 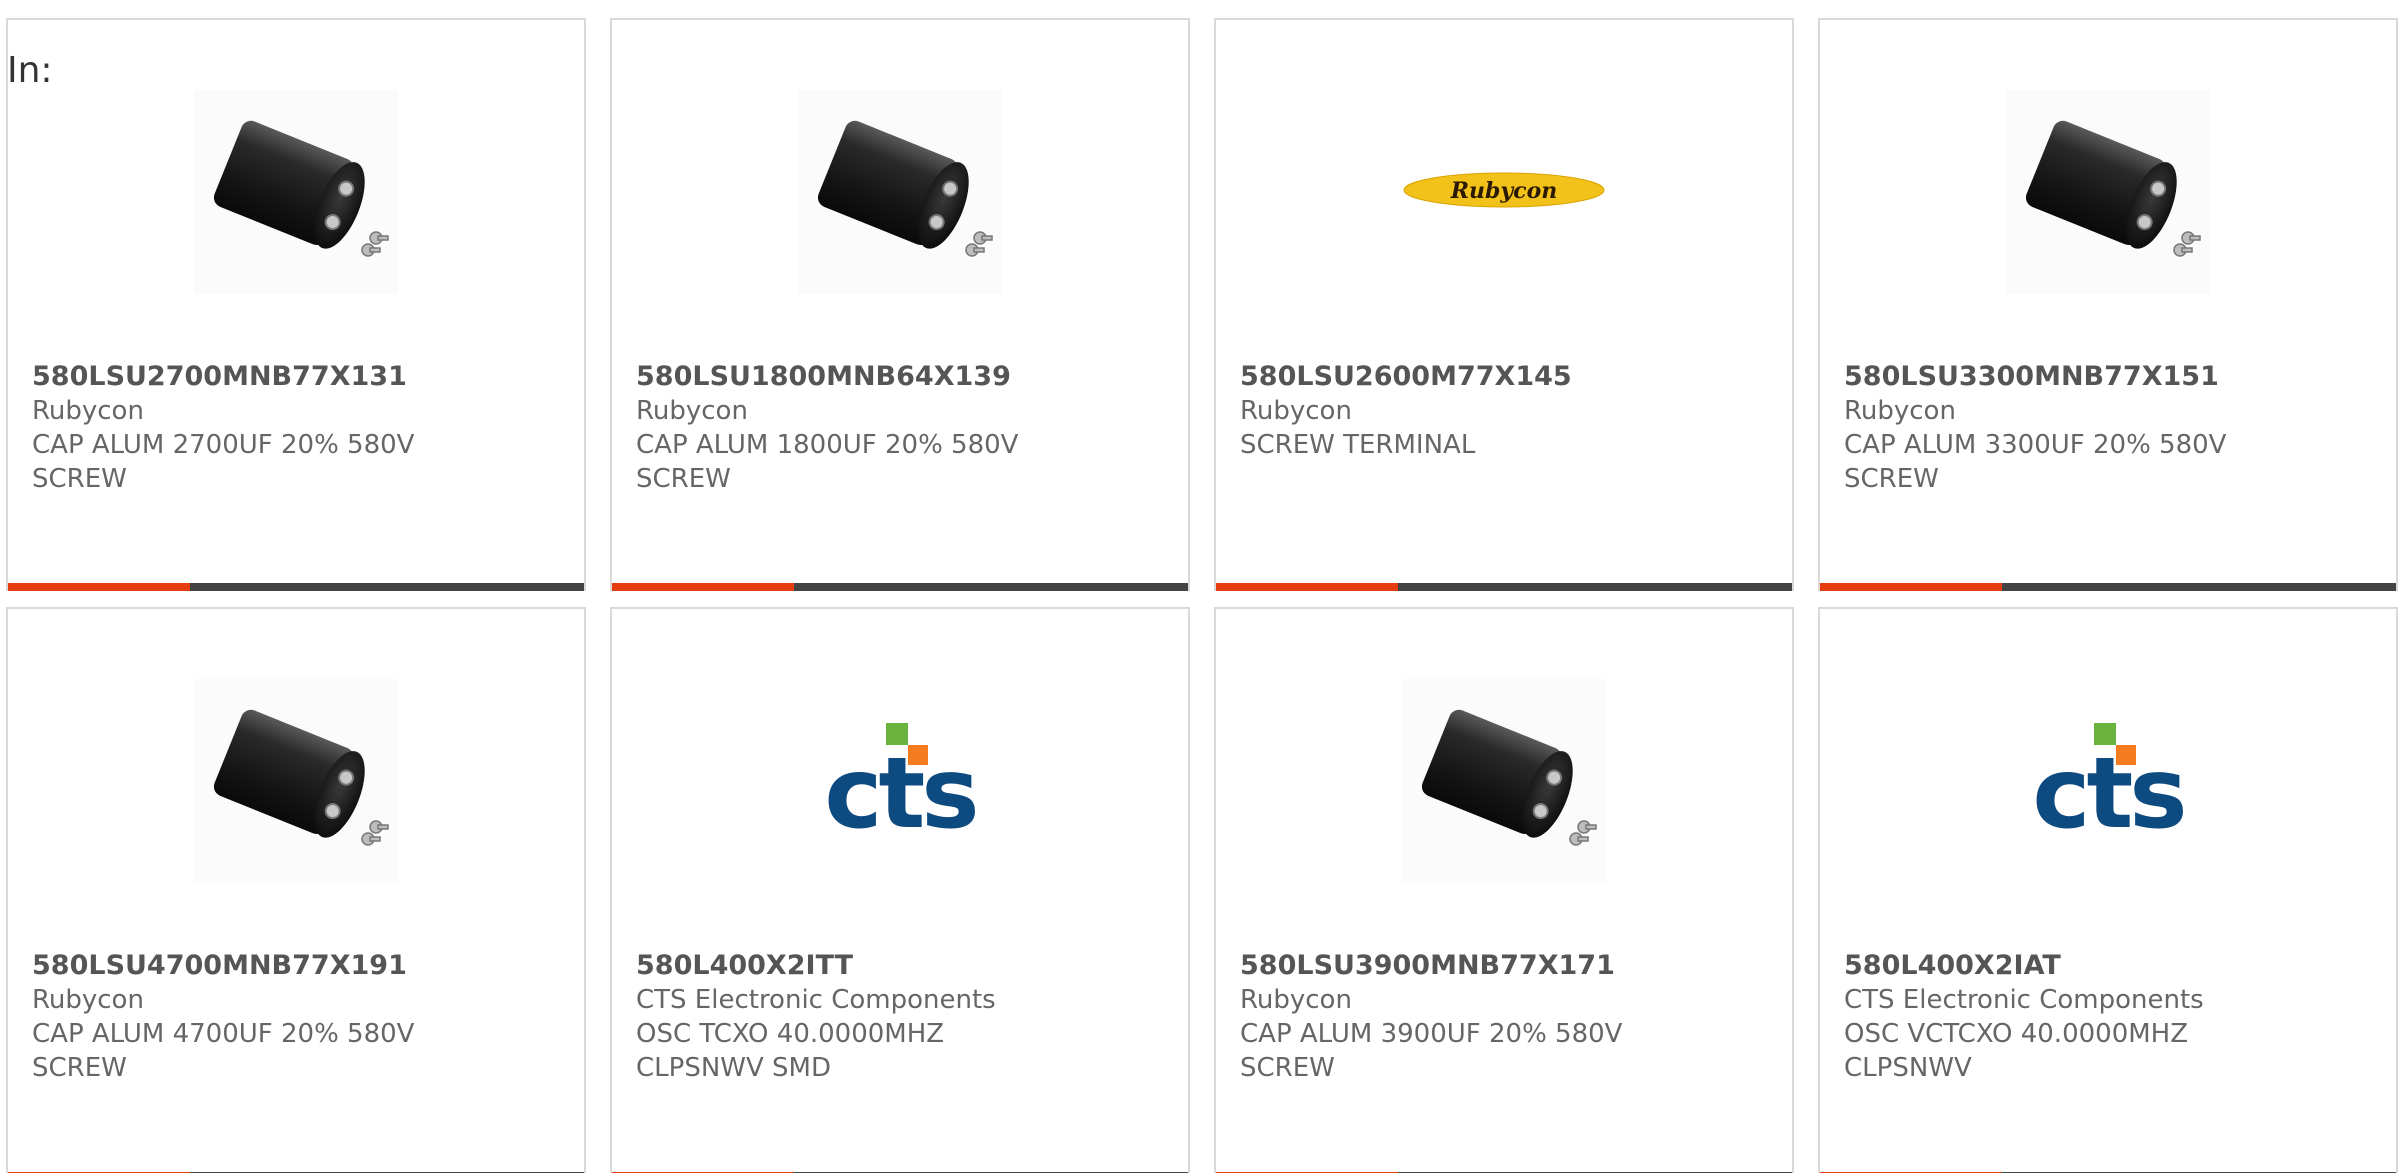 I want to click on part-number-link: 580LSU1800MNB64X139, so click(x=902, y=377).